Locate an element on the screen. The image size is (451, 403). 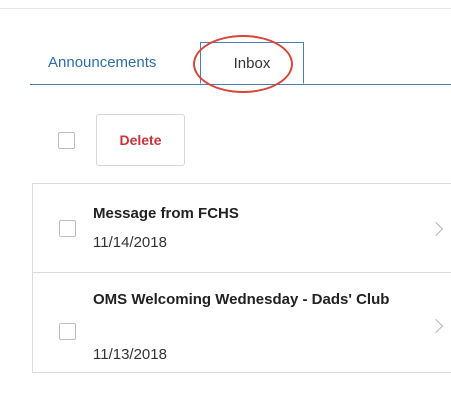
message-date: 11/13/2018 is located at coordinates (130, 354).